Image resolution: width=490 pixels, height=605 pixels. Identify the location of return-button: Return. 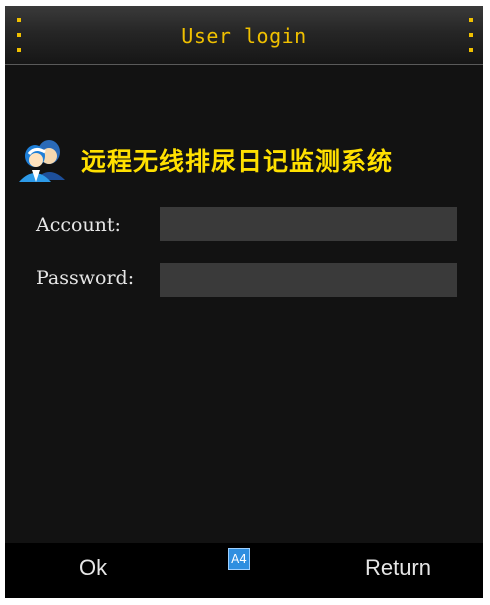
(398, 568).